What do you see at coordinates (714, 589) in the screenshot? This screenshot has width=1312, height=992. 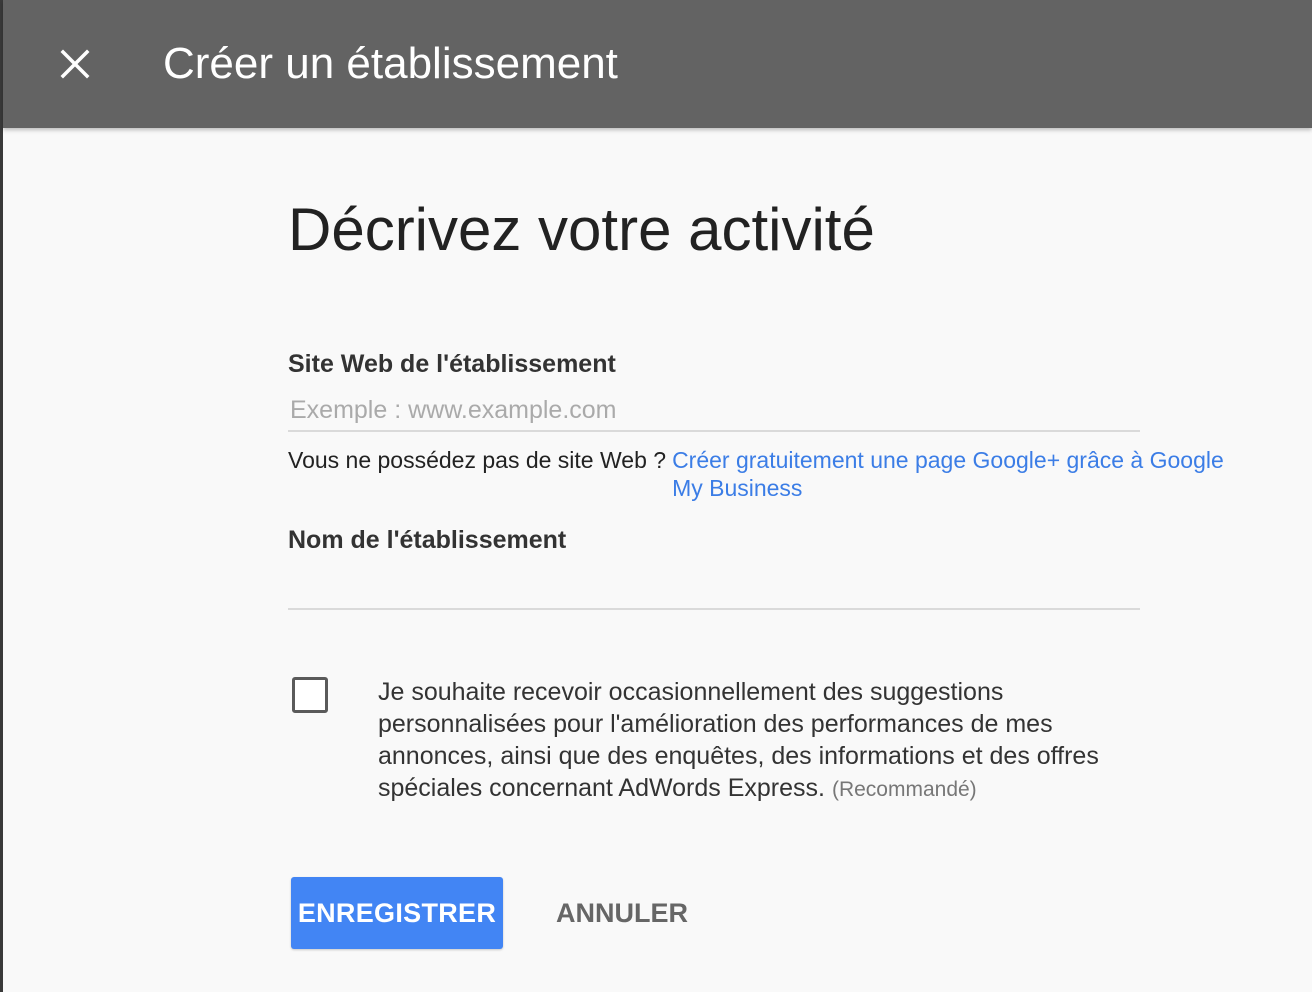 I see `business-name-input` at bounding box center [714, 589].